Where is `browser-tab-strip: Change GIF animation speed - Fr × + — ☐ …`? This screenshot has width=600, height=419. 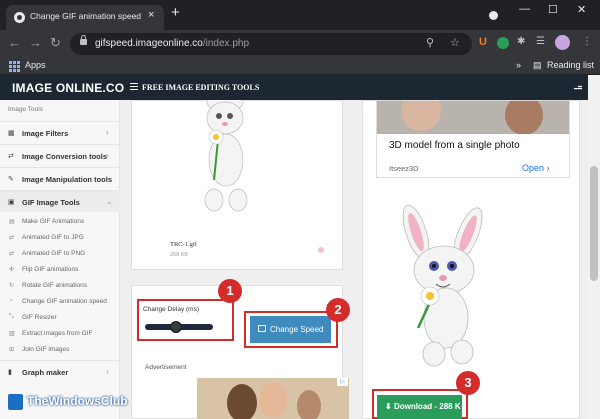
browser-tab-strip: Change GIF animation speed - Fr × + — ☐ … is located at coordinates (300, 15).